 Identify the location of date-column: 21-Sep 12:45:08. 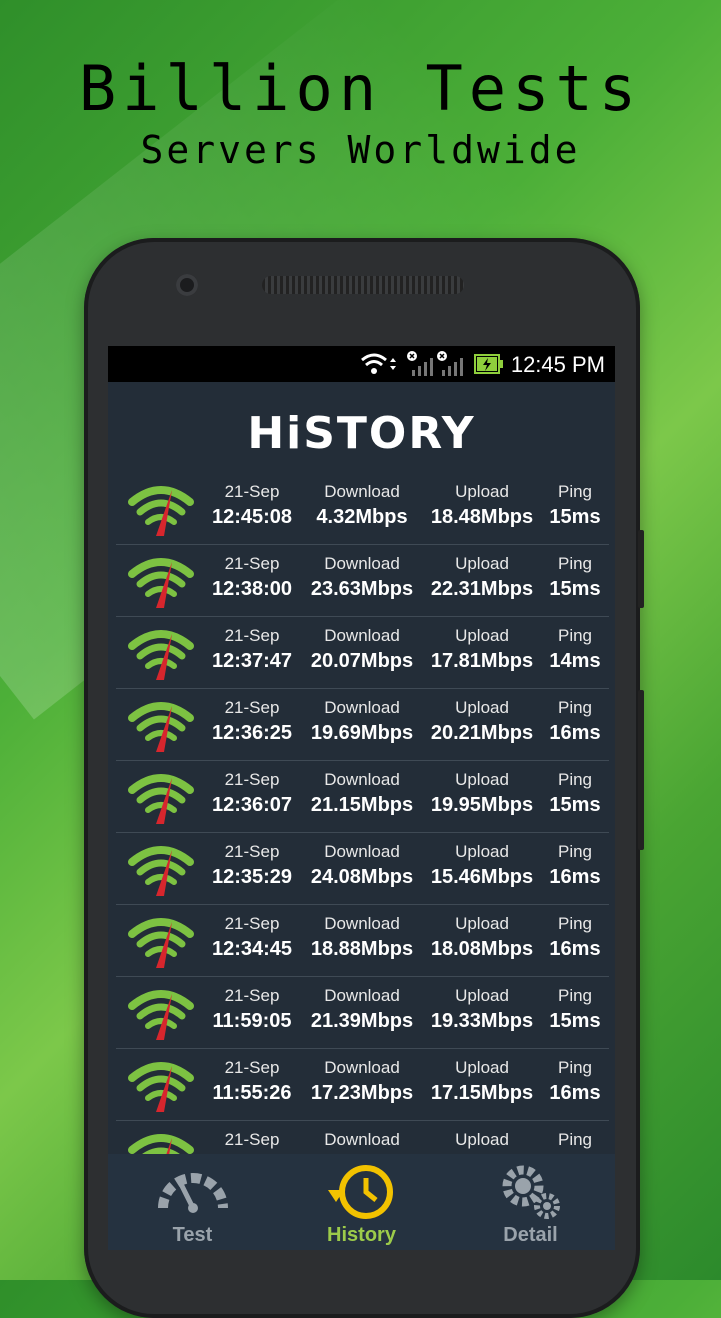
(252, 500).